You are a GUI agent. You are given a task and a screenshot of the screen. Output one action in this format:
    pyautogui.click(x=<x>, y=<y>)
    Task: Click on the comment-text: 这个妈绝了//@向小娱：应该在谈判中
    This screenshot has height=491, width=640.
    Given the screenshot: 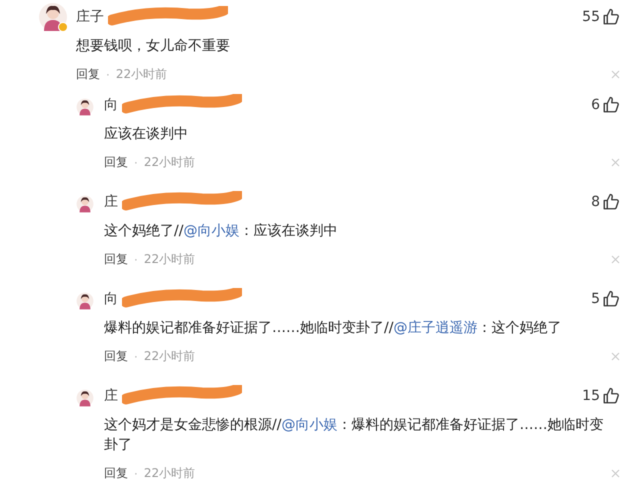 What is the action you would take?
    pyautogui.click(x=221, y=231)
    